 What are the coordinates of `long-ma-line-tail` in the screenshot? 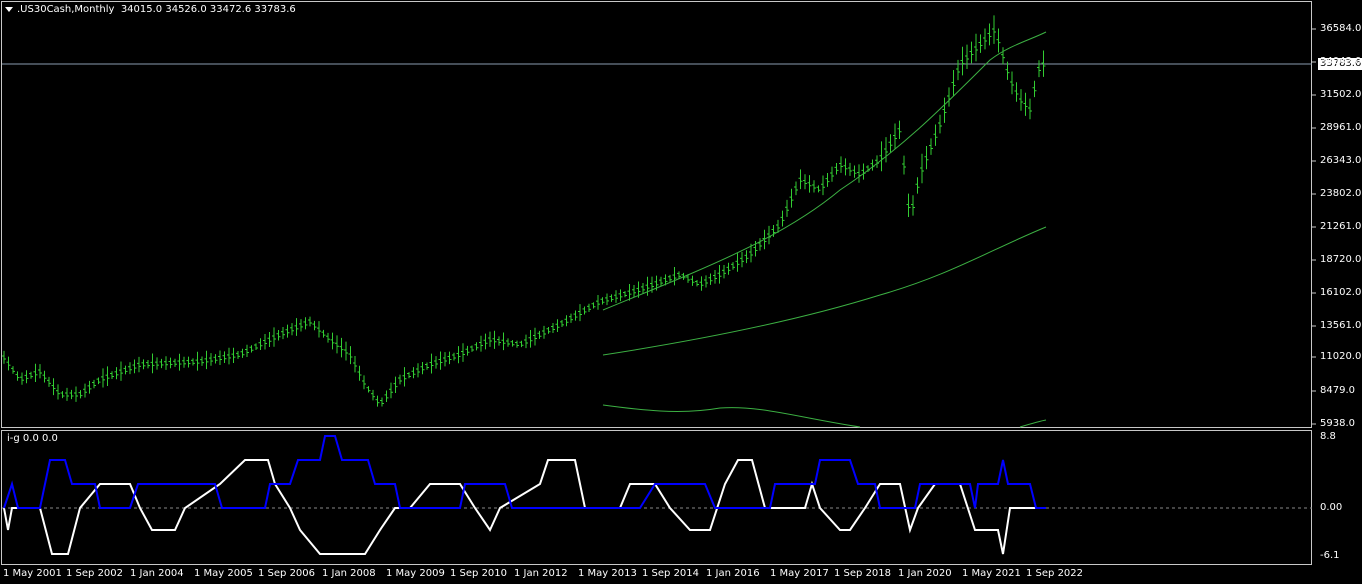 It's located at (1033, 423).